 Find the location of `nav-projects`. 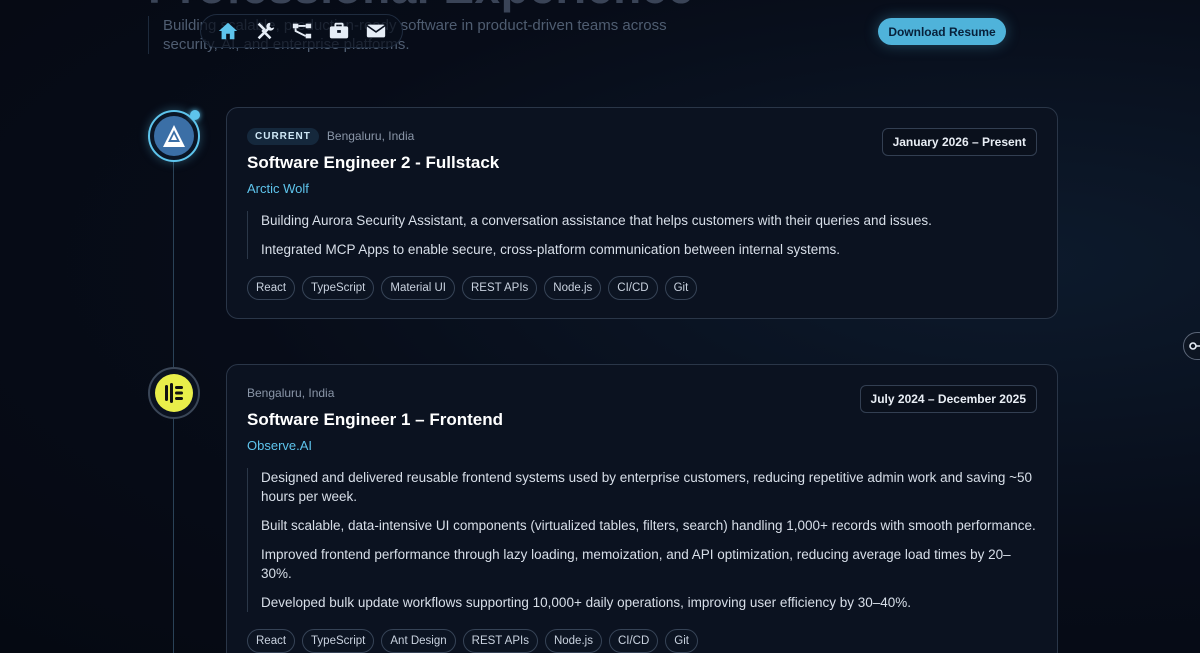

nav-projects is located at coordinates (302, 31).